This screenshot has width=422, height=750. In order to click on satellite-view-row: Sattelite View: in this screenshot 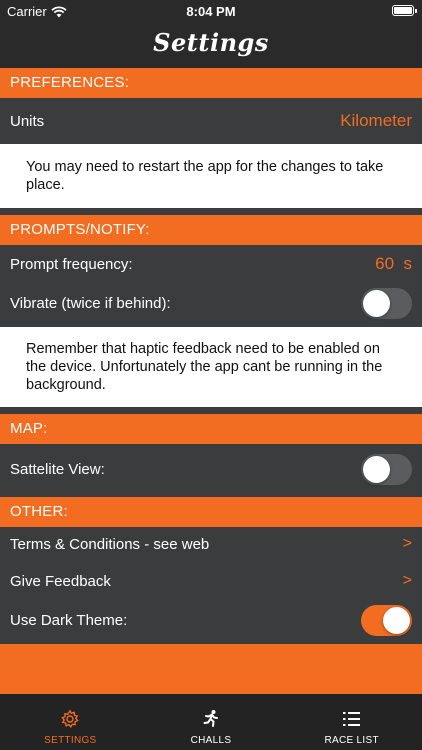, I will do `click(211, 469)`.